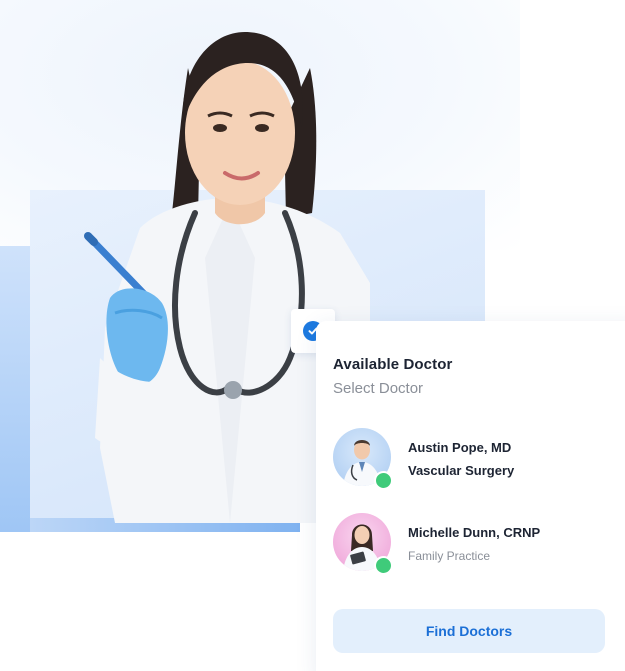  What do you see at coordinates (474, 532) in the screenshot?
I see `doctor-name: Michelle Dunn, CRNP` at bounding box center [474, 532].